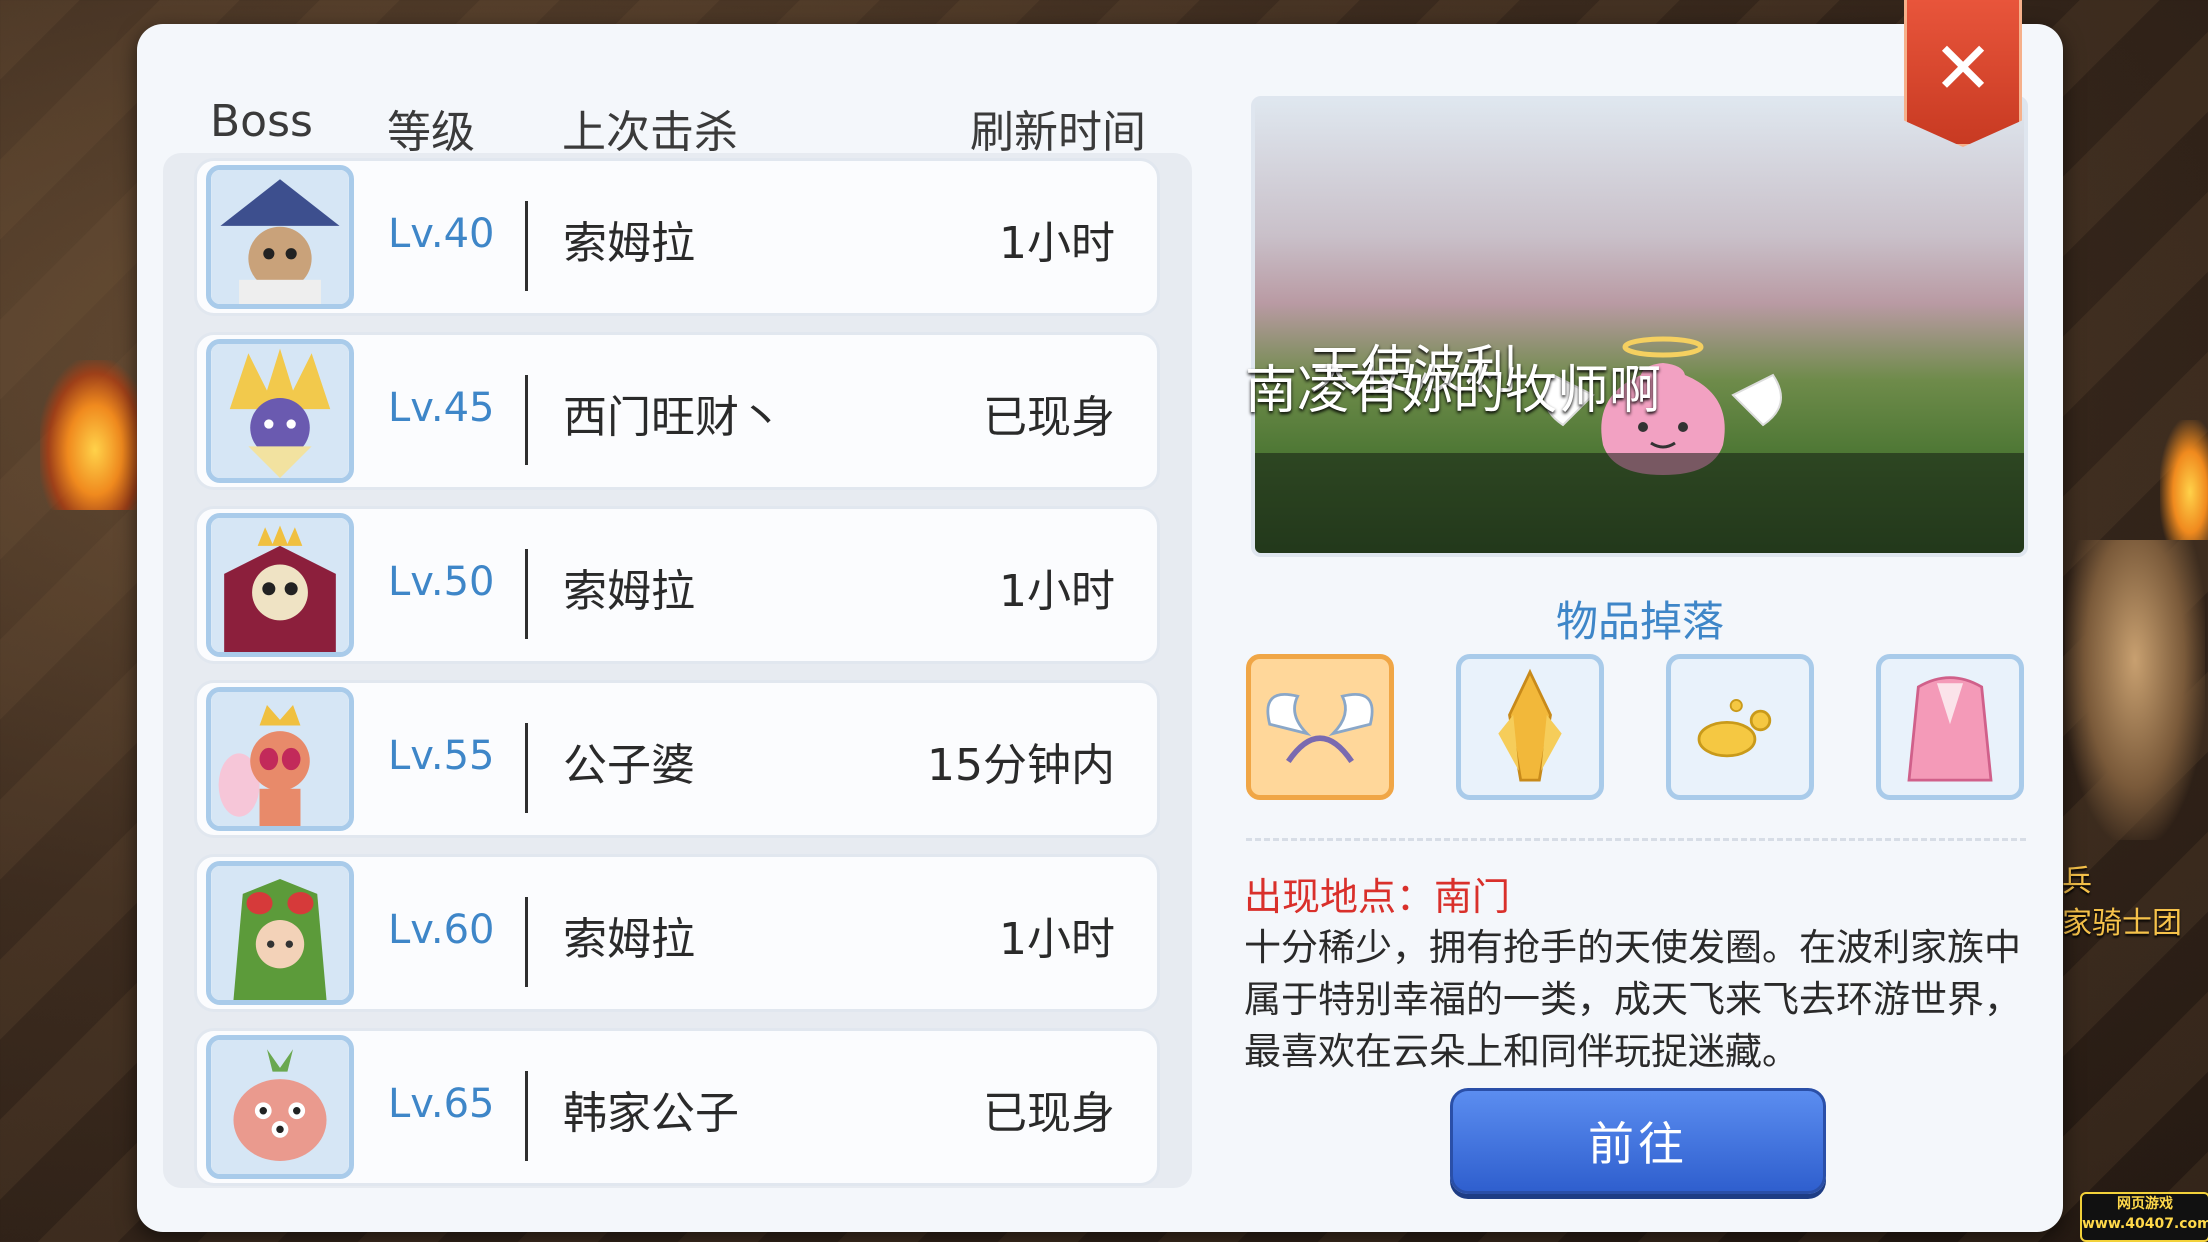  What do you see at coordinates (280, 411) in the screenshot?
I see `golden-hair-boss-icon` at bounding box center [280, 411].